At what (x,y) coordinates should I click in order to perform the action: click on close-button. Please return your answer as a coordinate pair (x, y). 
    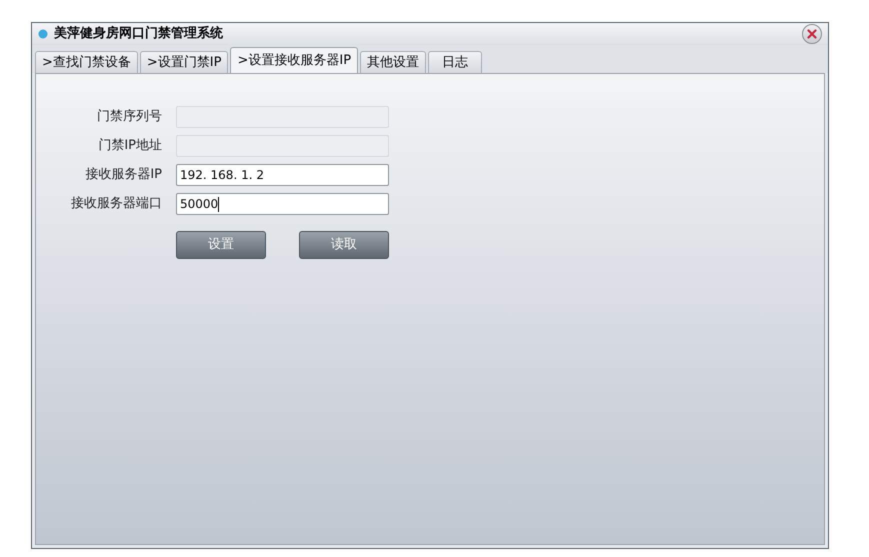
    Looking at the image, I should click on (812, 34).